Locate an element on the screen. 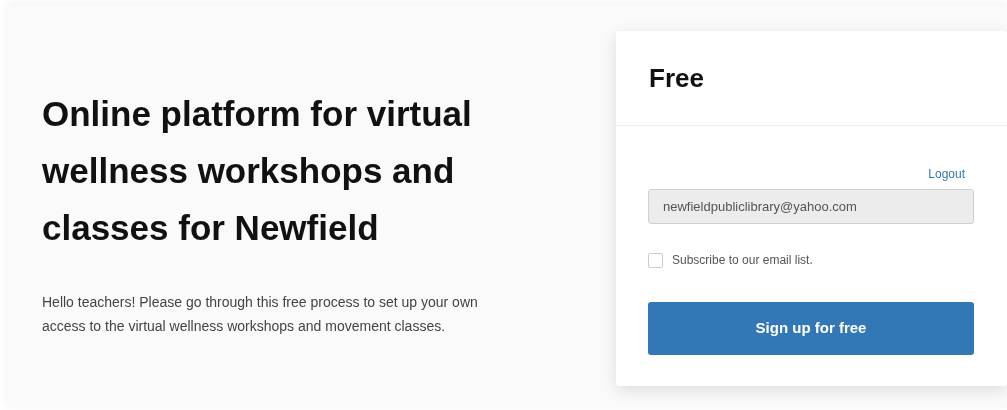 This screenshot has width=1007, height=410. plan-title: Free is located at coordinates (676, 78).